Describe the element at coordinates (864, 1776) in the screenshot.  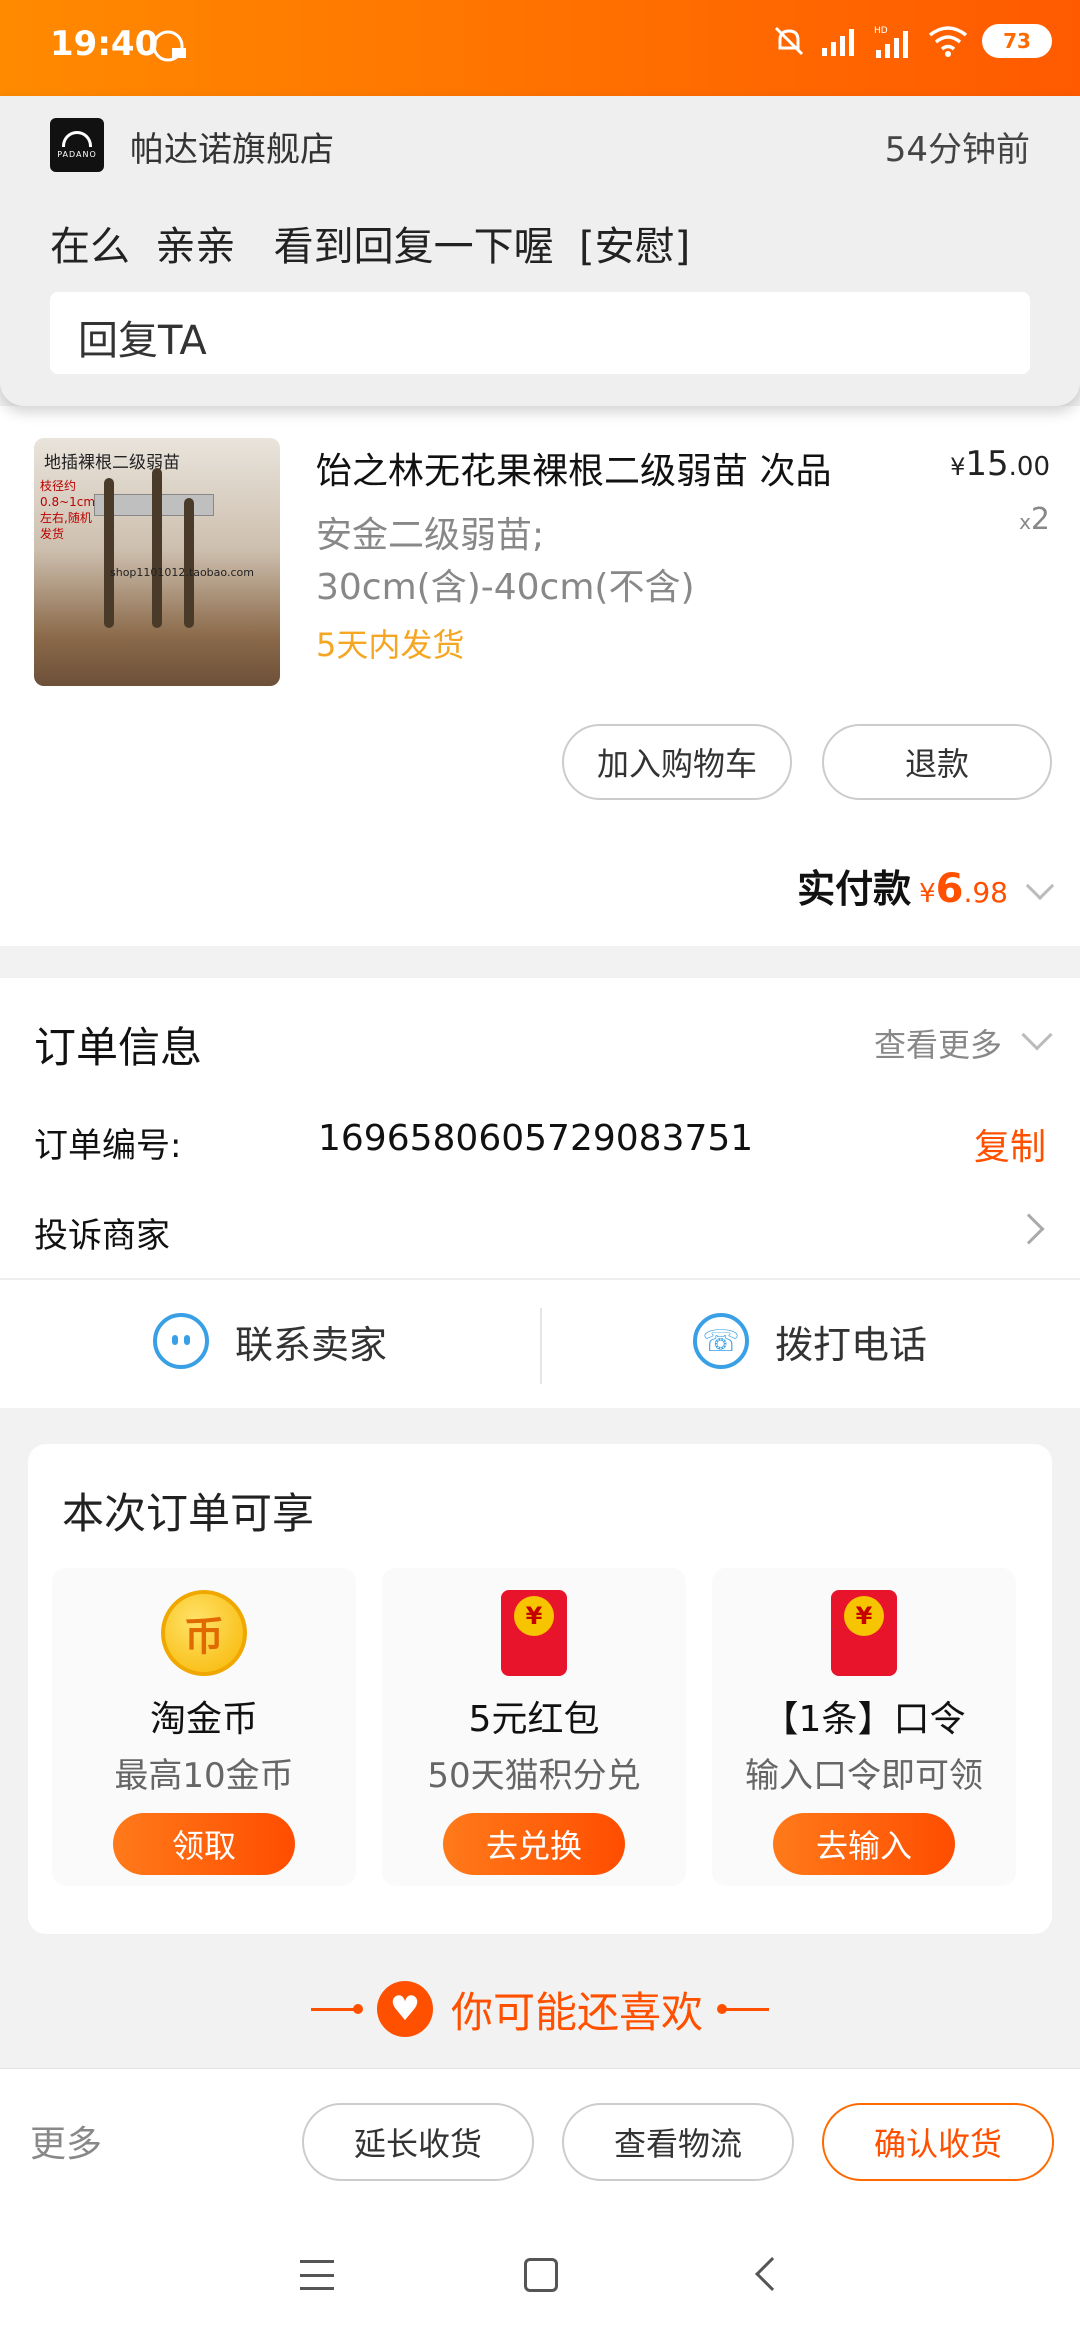
I see `benefit-desc: 输入口令即可领` at that location.